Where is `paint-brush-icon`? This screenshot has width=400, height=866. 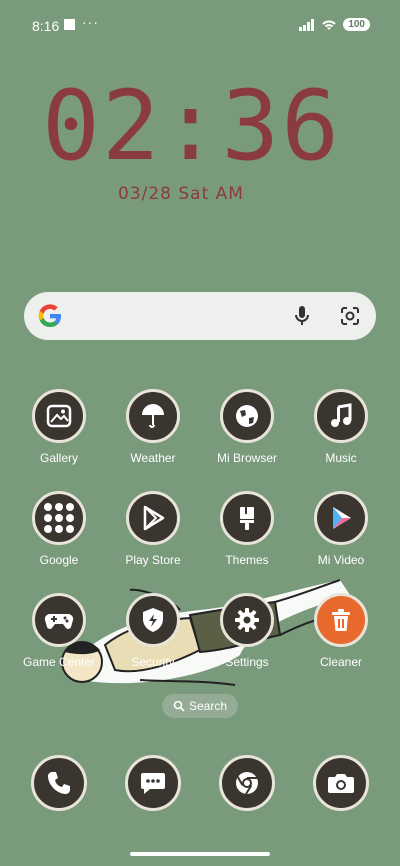
paint-brush-icon is located at coordinates (247, 518).